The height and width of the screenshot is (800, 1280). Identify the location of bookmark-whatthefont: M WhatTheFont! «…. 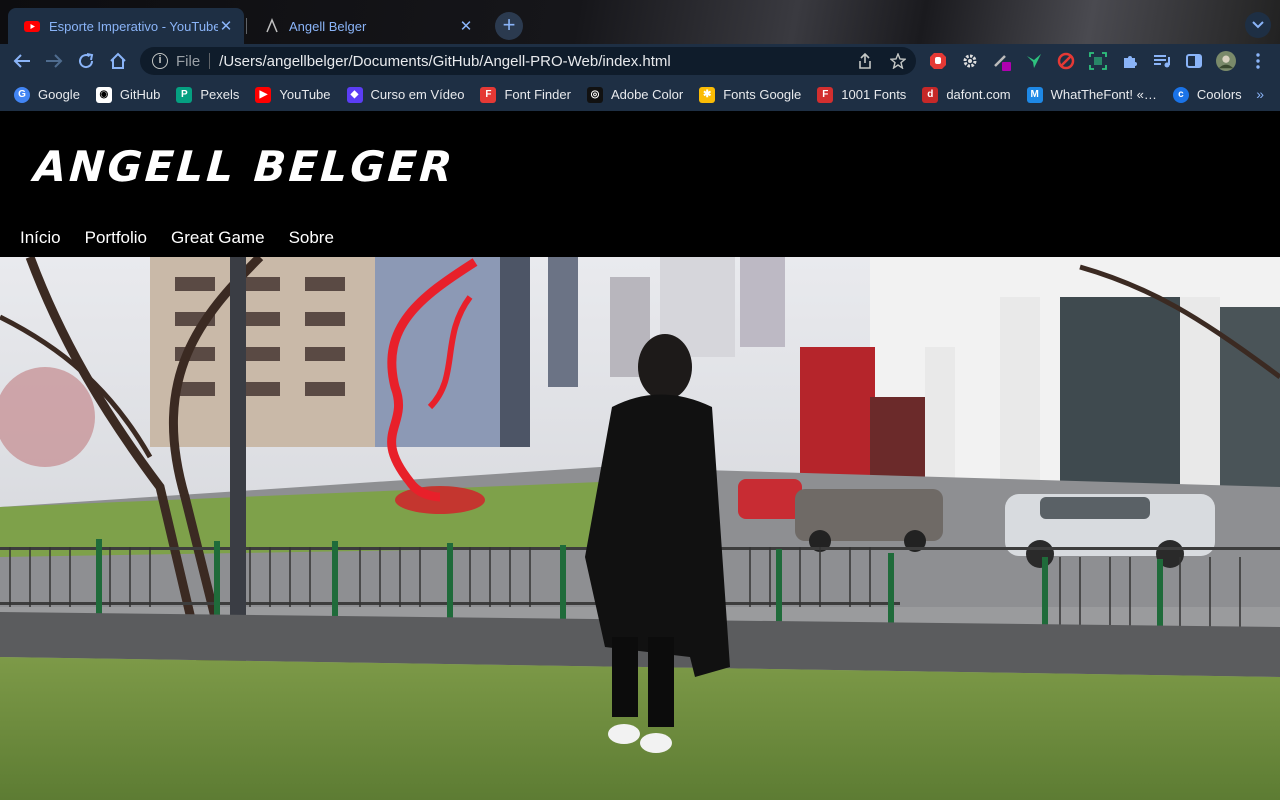
(1091, 94).